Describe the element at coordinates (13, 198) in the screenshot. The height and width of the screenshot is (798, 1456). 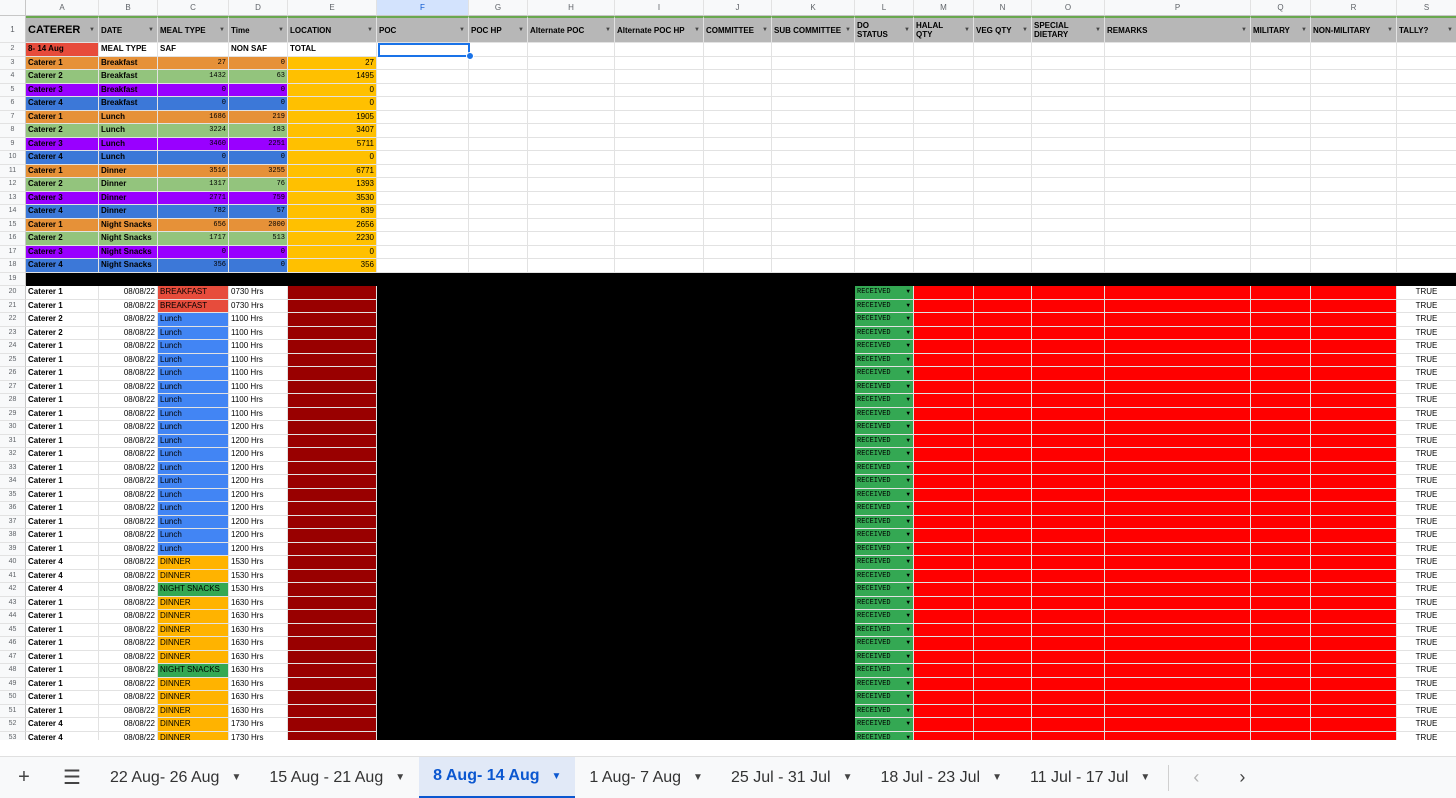
I see `row-number: 13` at that location.